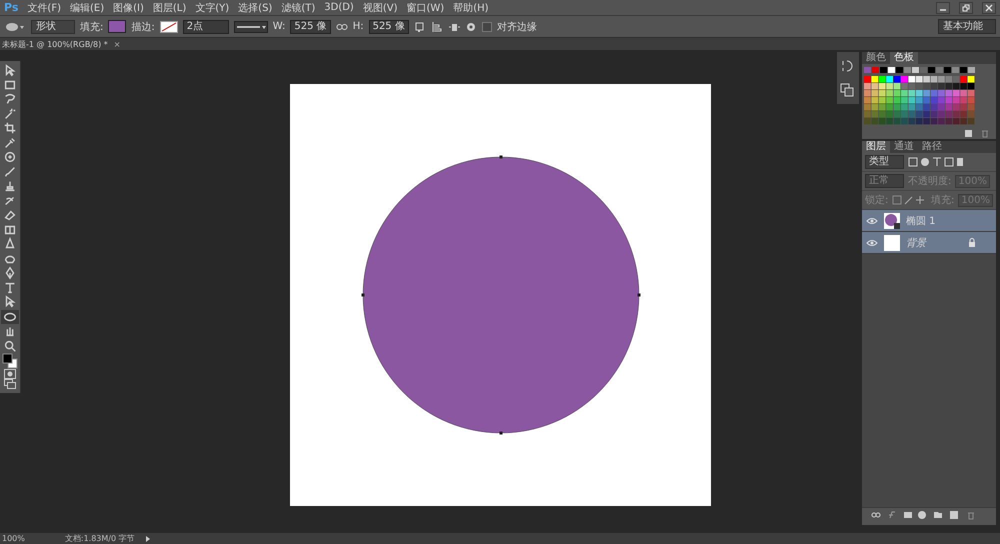  Describe the element at coordinates (884, 162) in the screenshot. I see `filter-select: 类型` at that location.